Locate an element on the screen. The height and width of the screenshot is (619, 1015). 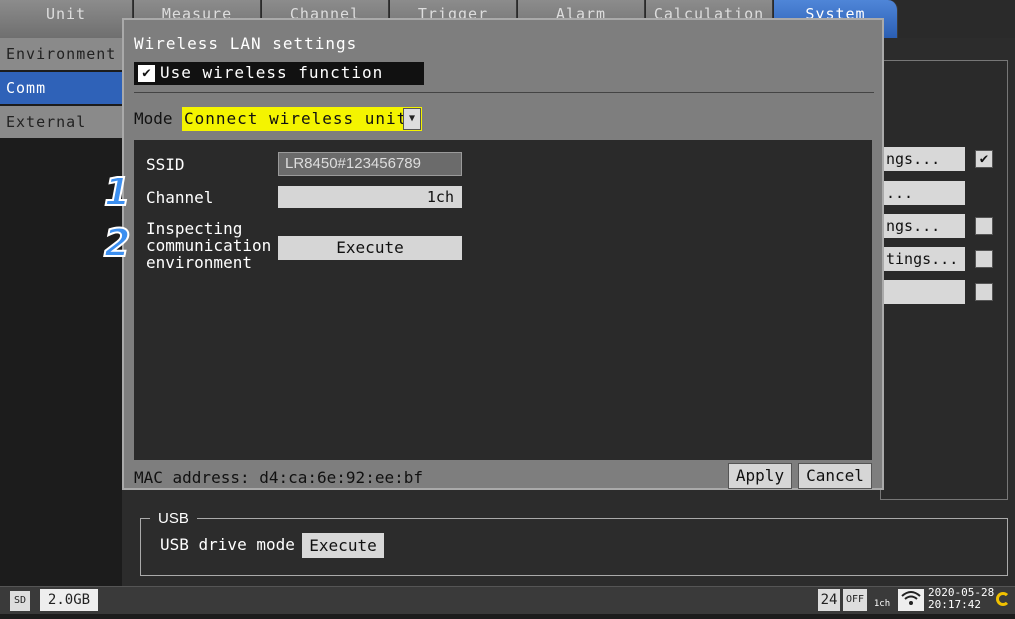
cancel-button: Cancel is located at coordinates (835, 476).